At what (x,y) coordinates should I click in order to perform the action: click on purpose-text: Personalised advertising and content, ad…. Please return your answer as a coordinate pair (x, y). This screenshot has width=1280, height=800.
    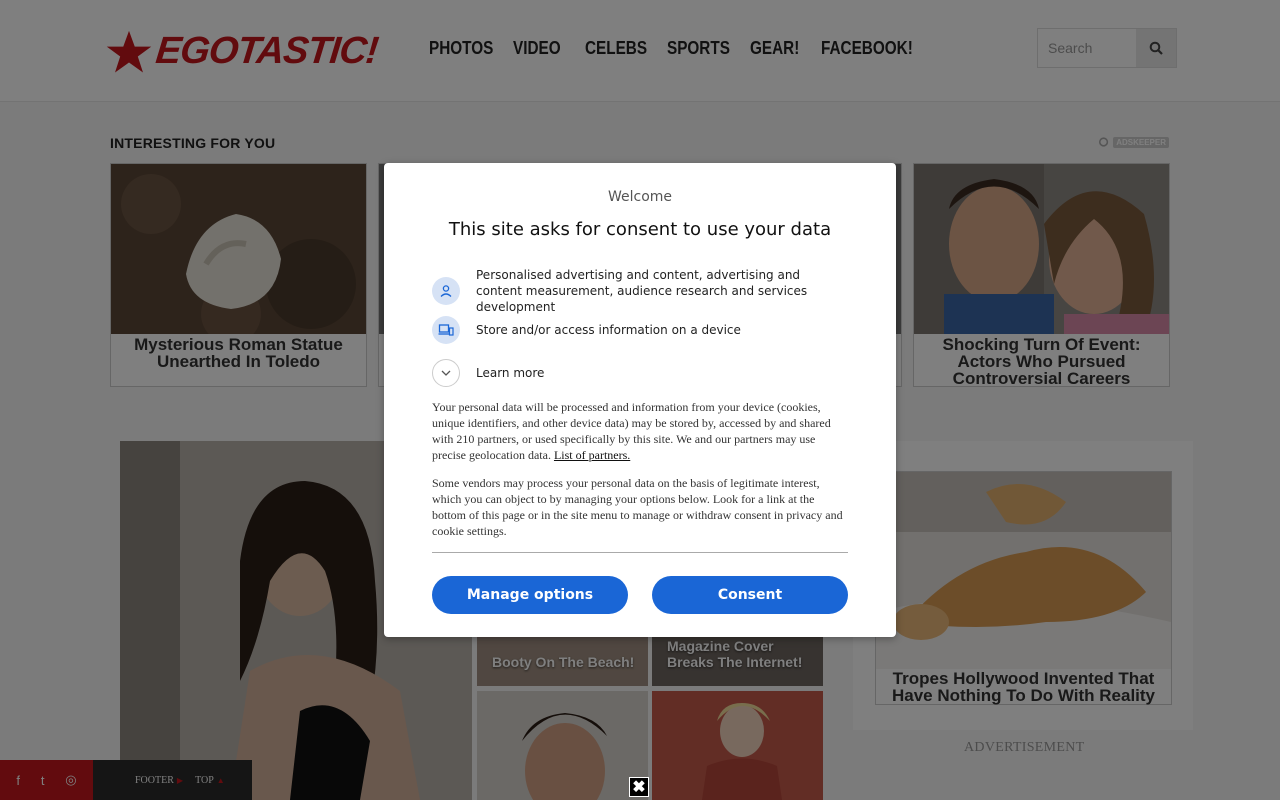
    Looking at the image, I should click on (642, 291).